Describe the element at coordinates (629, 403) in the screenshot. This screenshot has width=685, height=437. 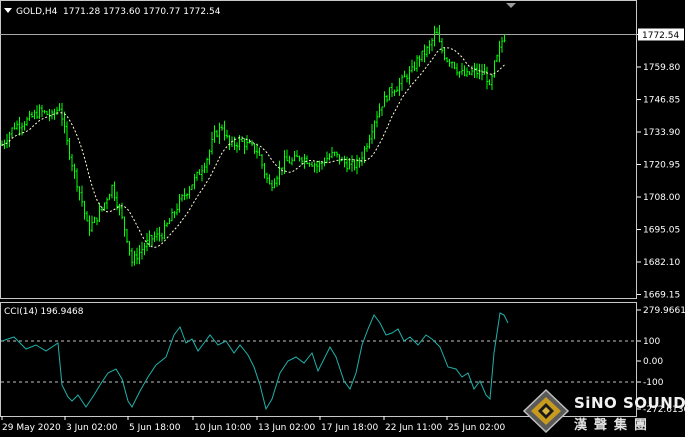
I see `brand-name: SiNO SOUND` at that location.